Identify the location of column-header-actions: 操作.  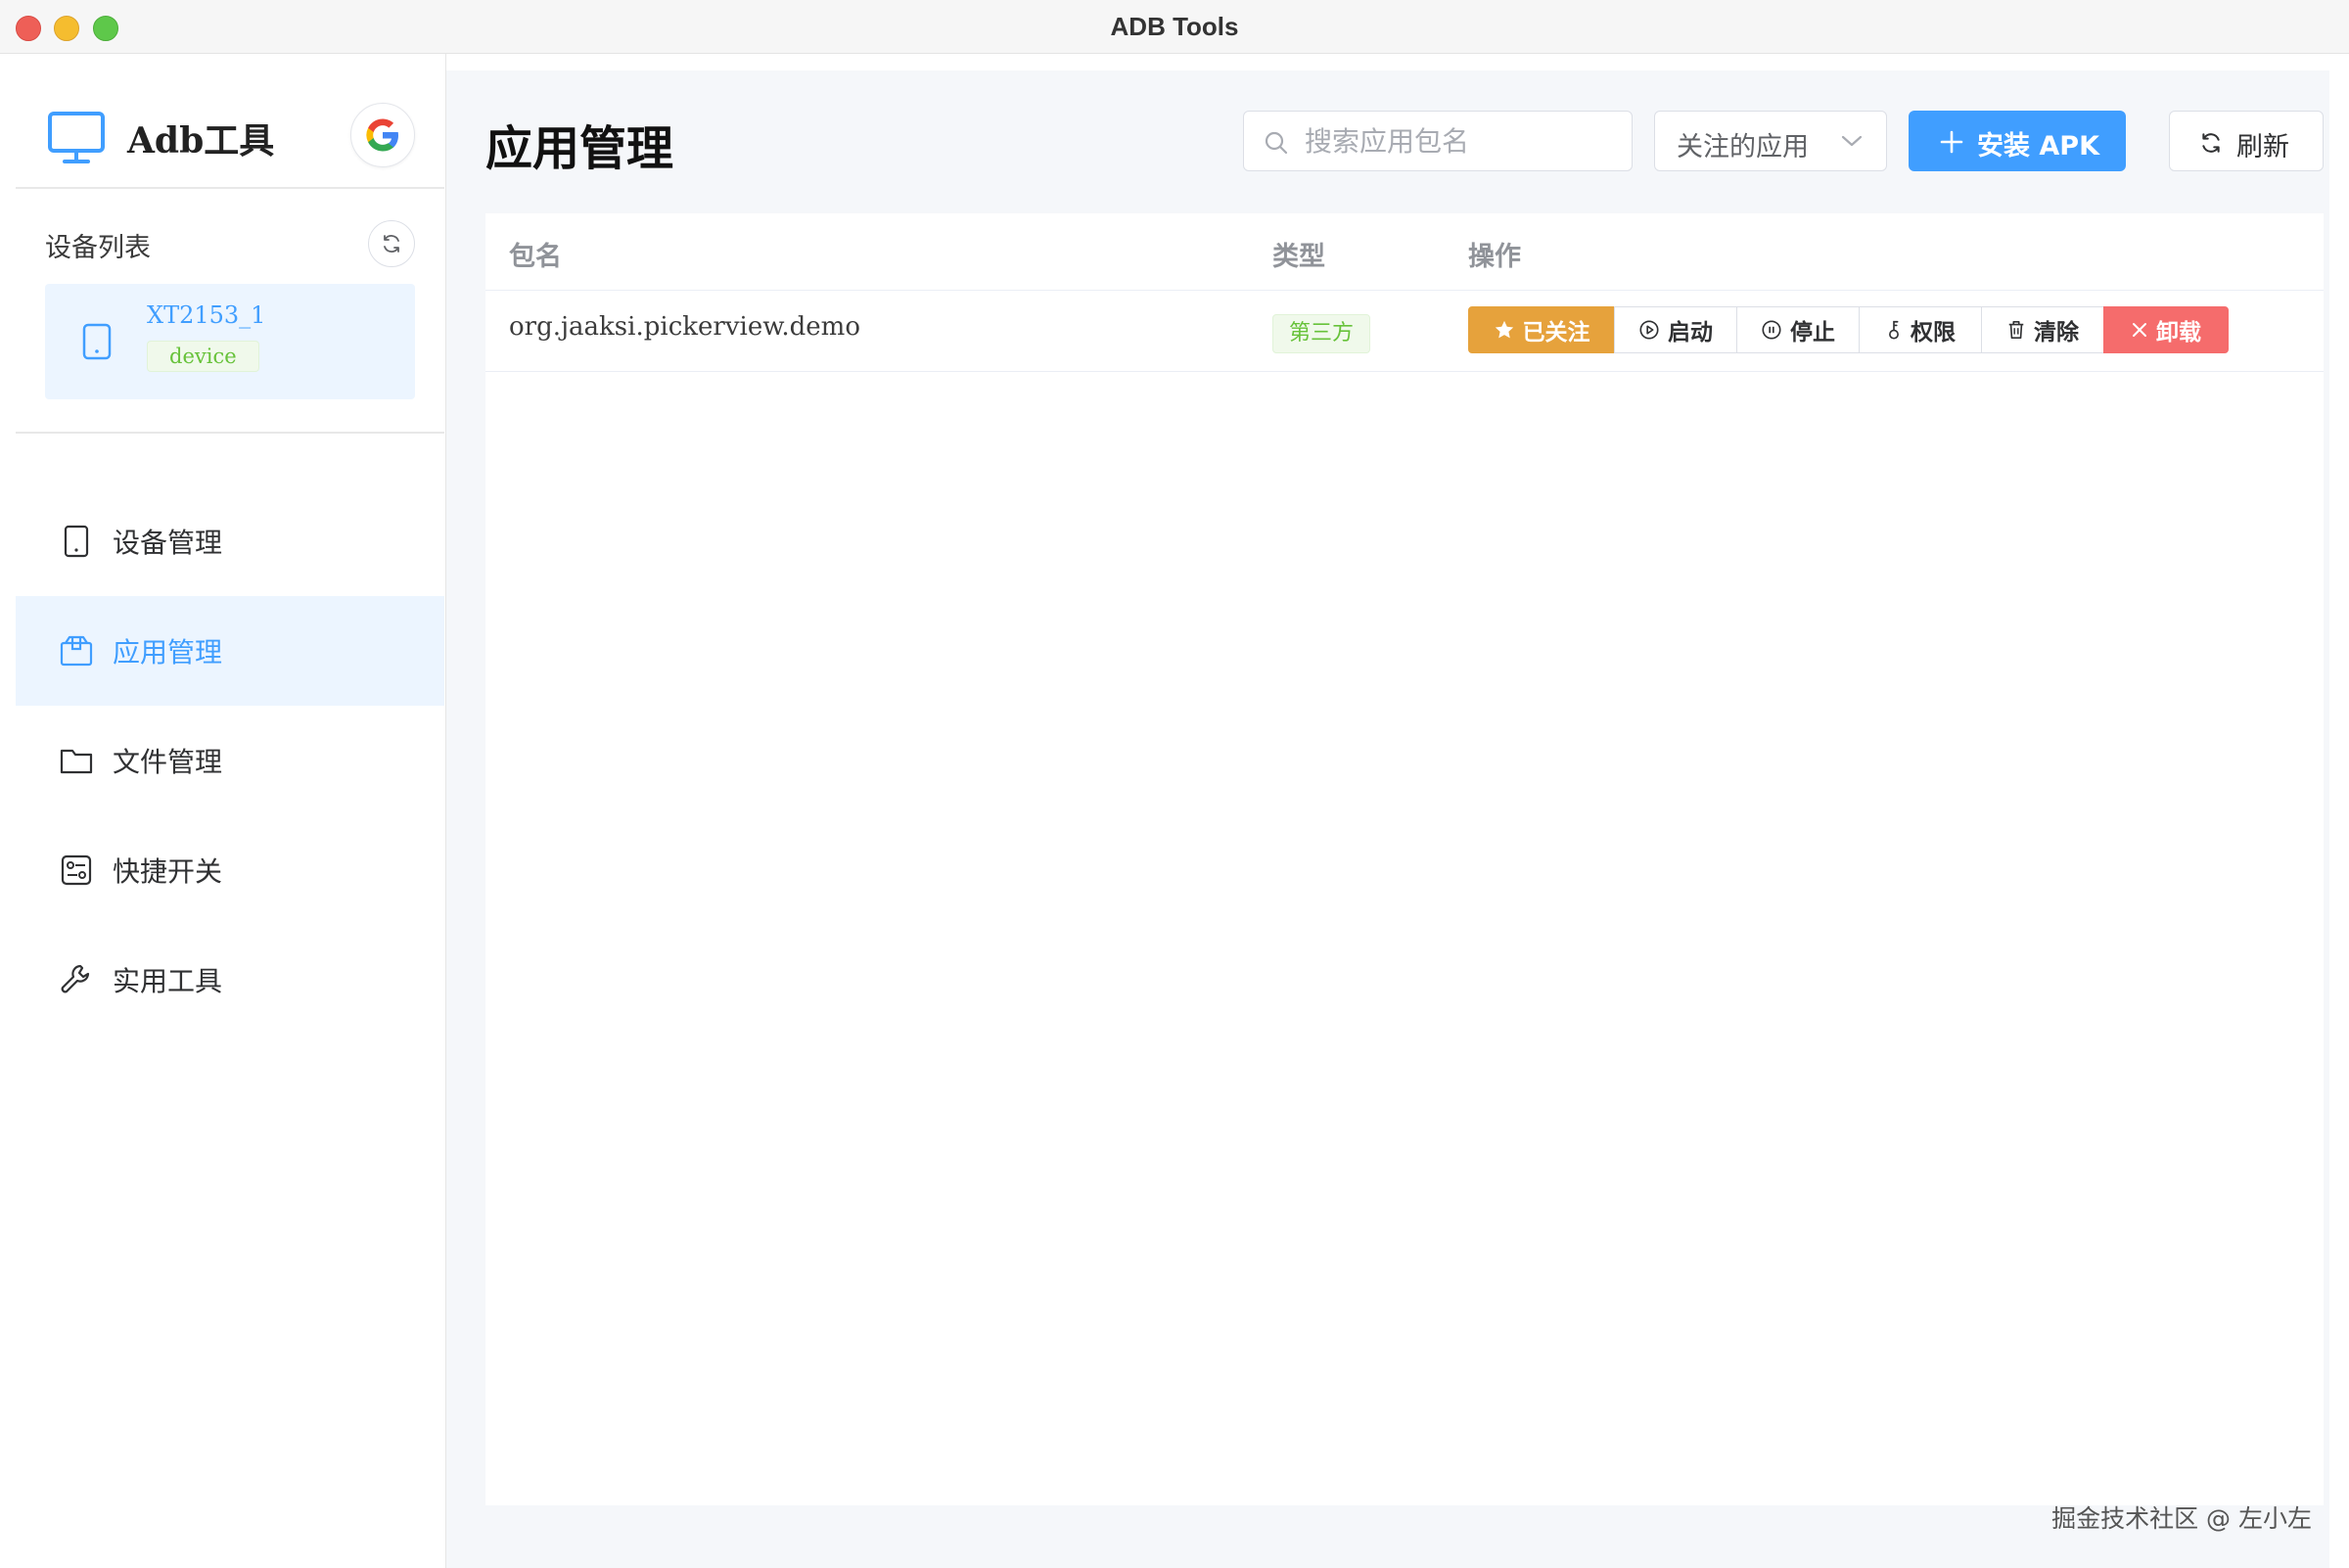
(1494, 257).